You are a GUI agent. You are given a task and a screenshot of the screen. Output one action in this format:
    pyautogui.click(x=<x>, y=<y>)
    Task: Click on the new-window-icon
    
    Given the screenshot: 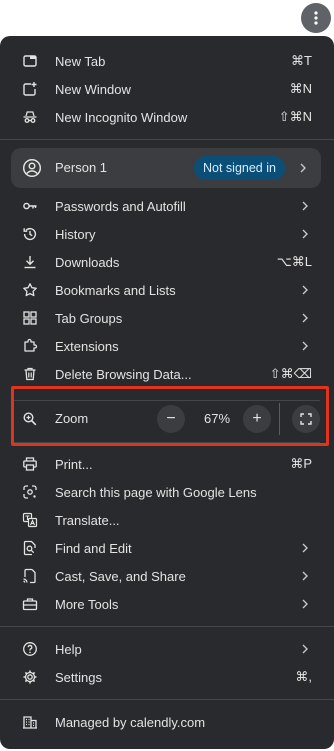 What is the action you would take?
    pyautogui.click(x=30, y=89)
    